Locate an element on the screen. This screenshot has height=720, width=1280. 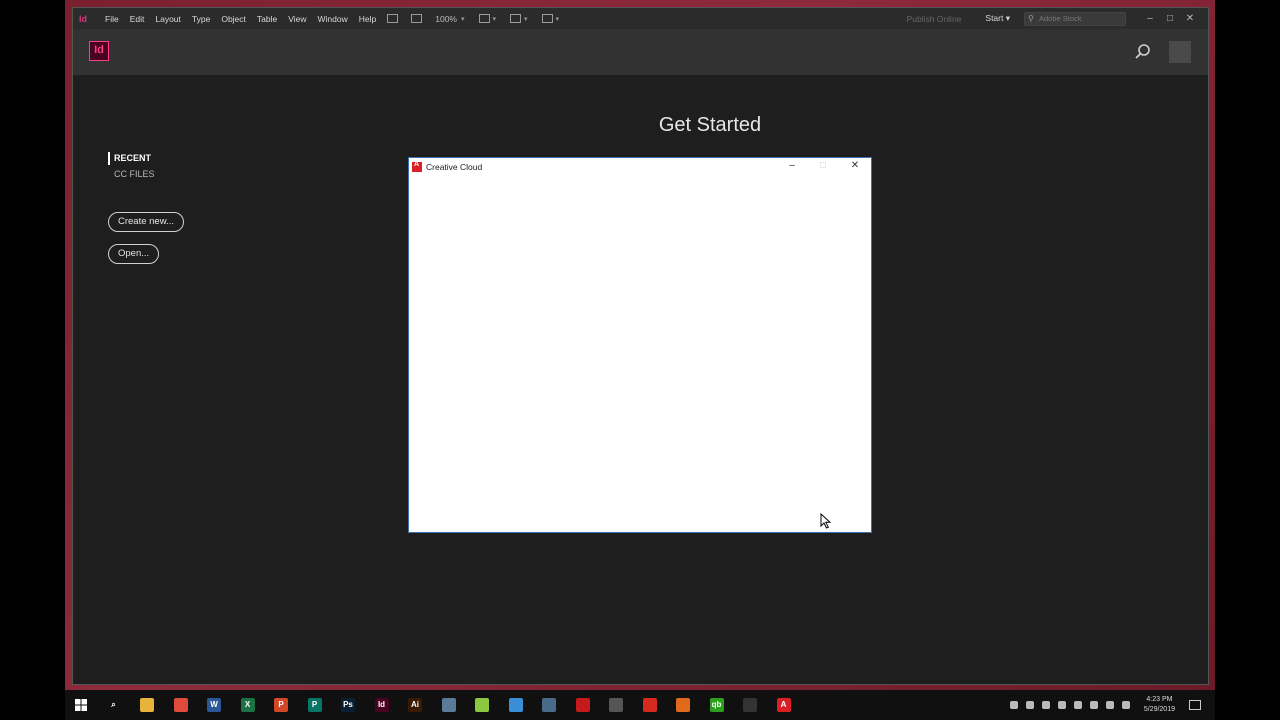
menu-type: Type is located at coordinates (201, 19).